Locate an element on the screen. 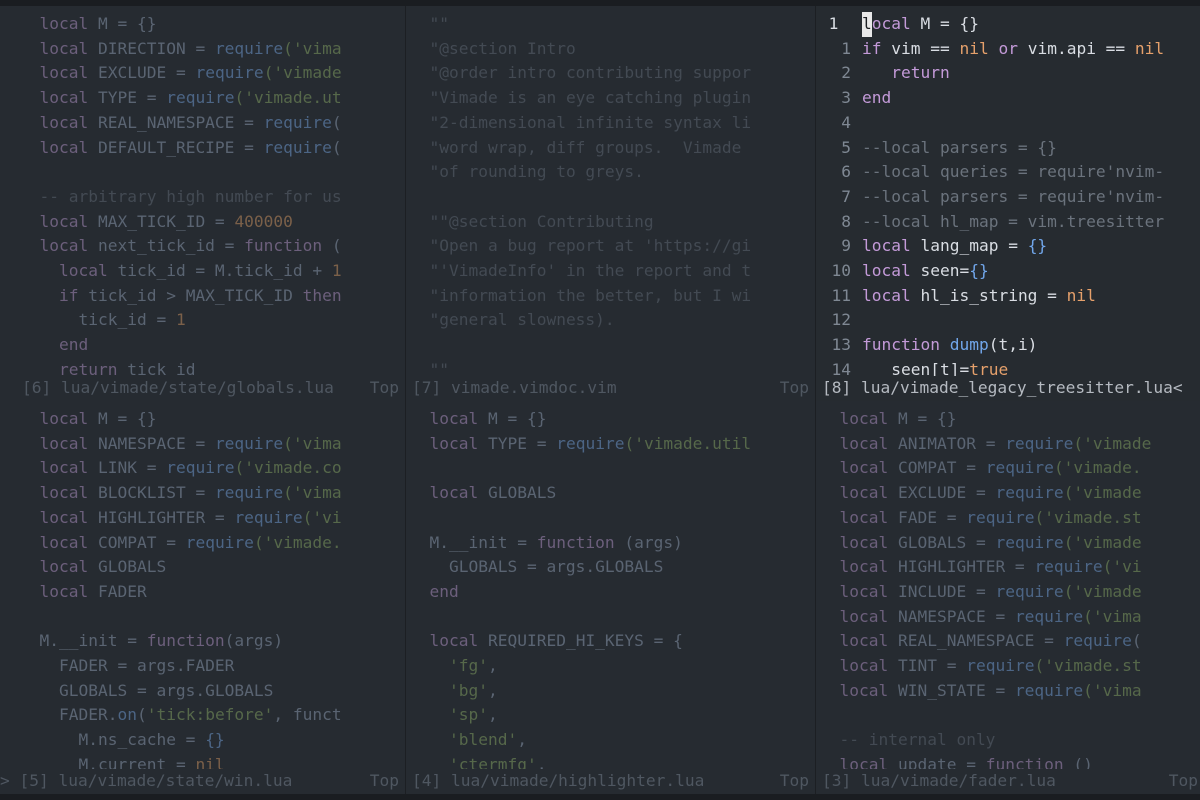 Image resolution: width=1200 pixels, height=800 pixels. code-line: "@section Intro is located at coordinates (611, 49).